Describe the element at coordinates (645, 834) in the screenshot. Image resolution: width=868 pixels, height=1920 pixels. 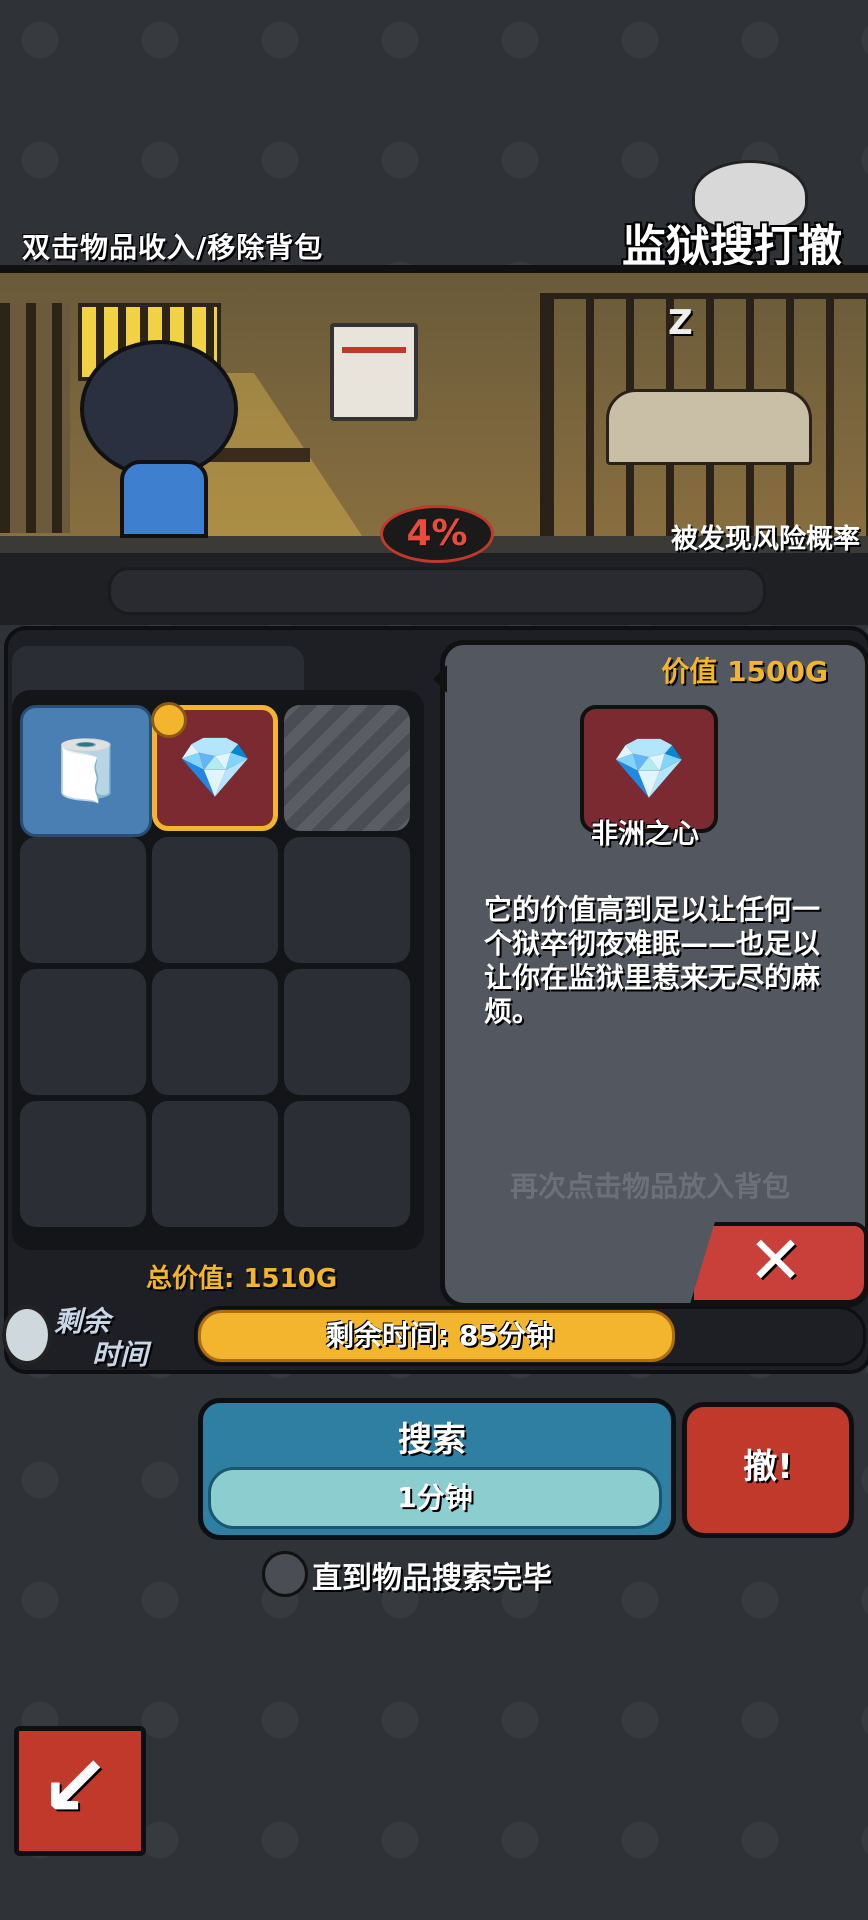
I see `item-name: 非洲之心` at that location.